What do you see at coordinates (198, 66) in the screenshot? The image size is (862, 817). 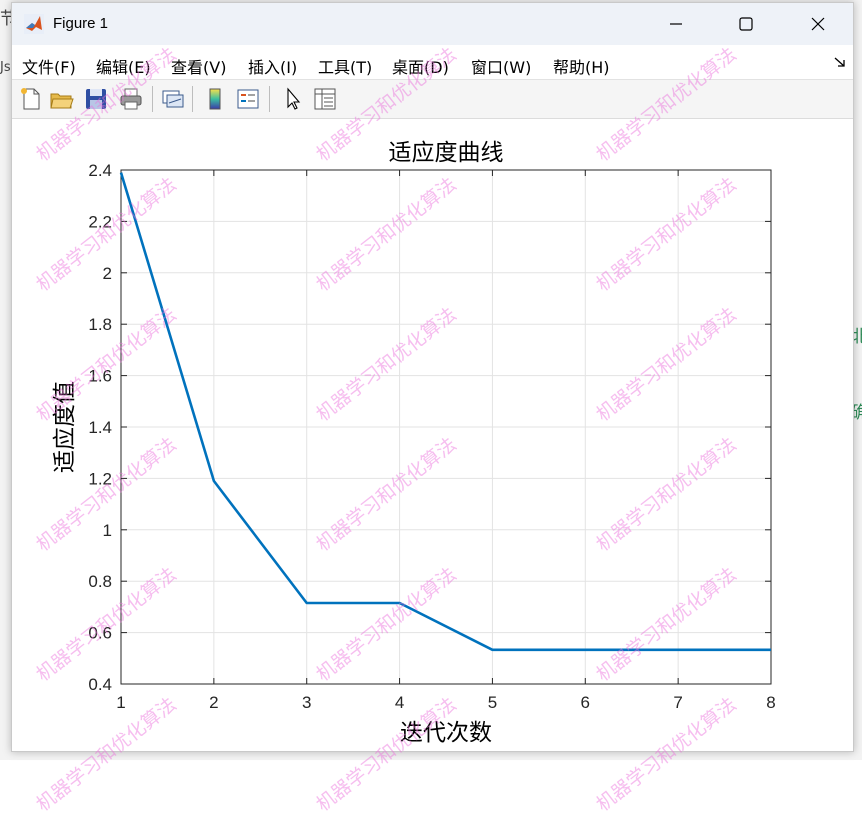 I see `menu-view: 查看(V)` at bounding box center [198, 66].